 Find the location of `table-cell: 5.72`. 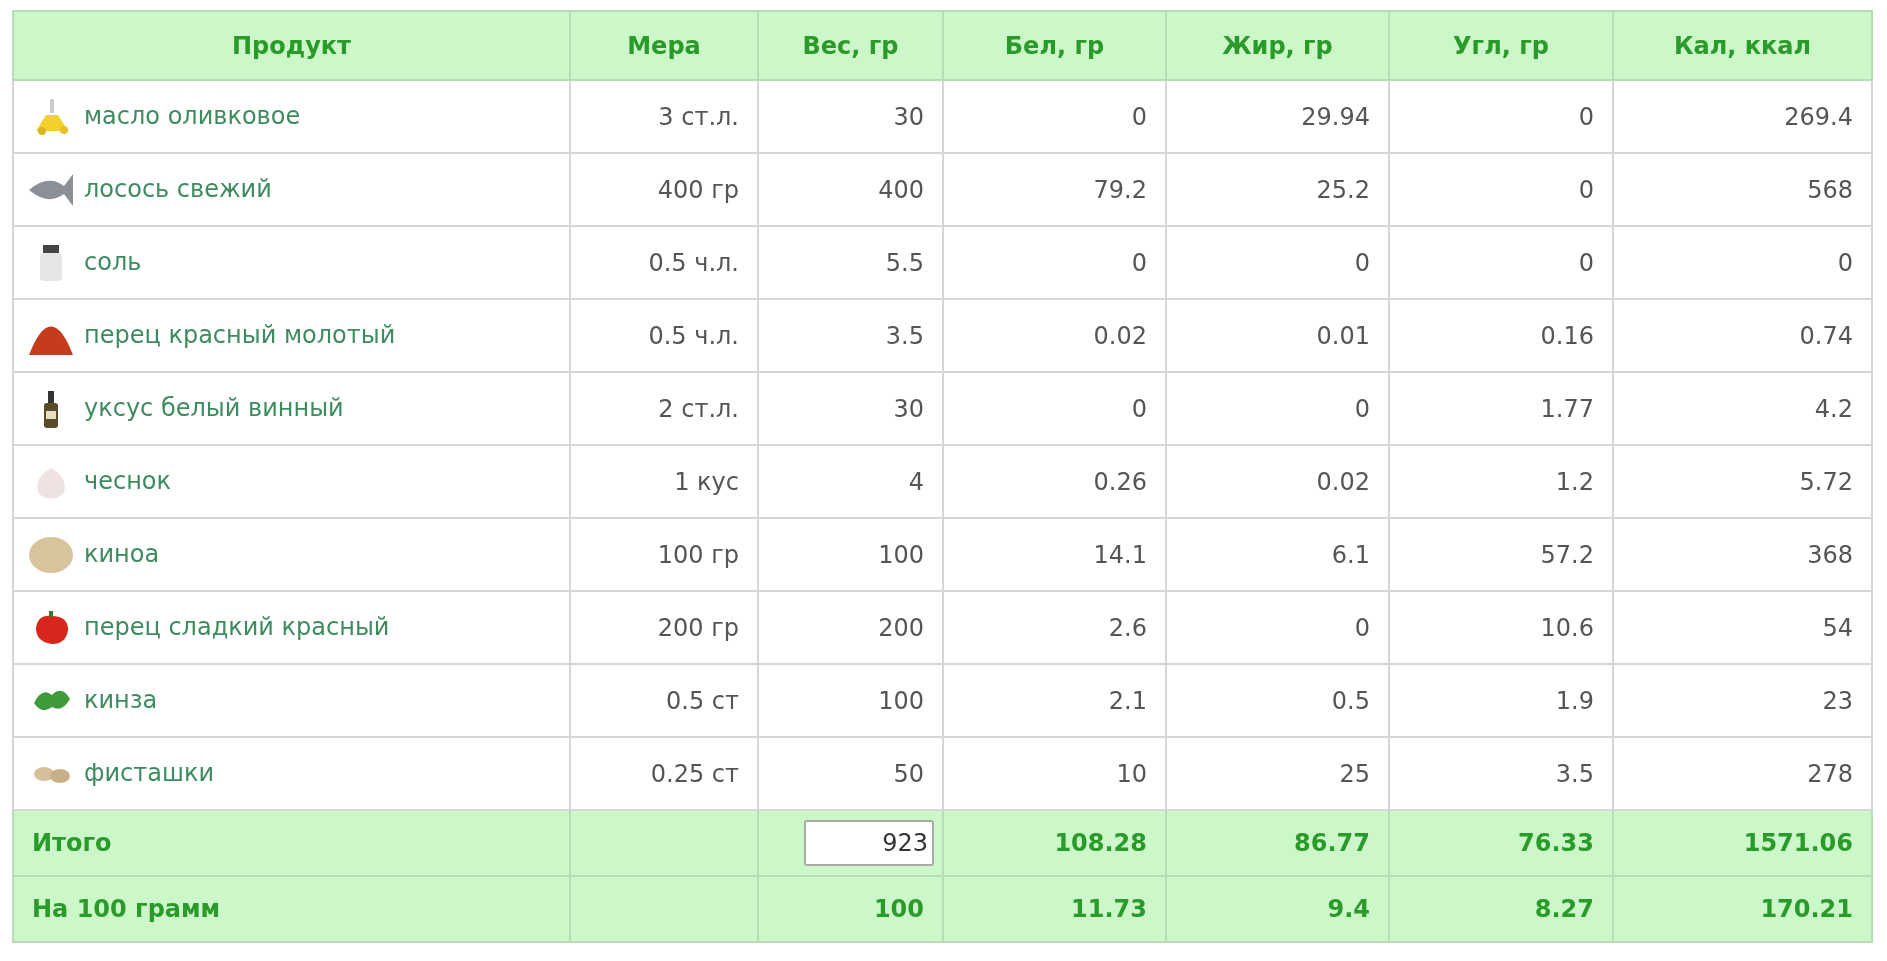

table-cell: 5.72 is located at coordinates (1742, 481).